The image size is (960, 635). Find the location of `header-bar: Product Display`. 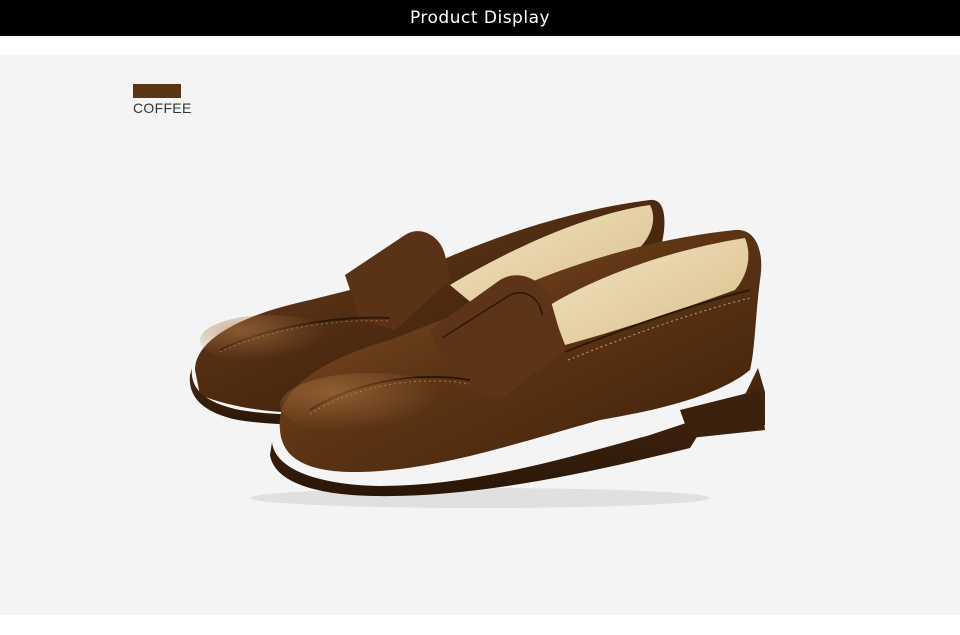

header-bar: Product Display is located at coordinates (480, 18).